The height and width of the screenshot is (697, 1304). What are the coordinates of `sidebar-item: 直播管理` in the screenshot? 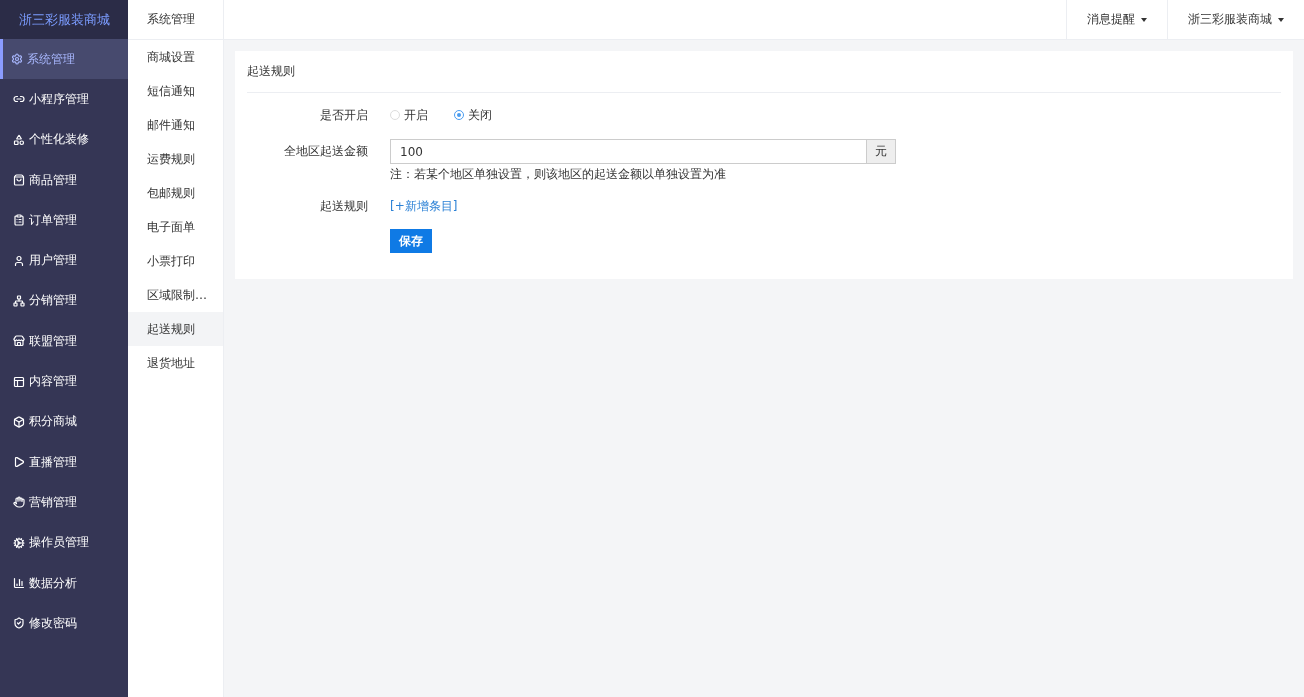 It's located at (64, 462).